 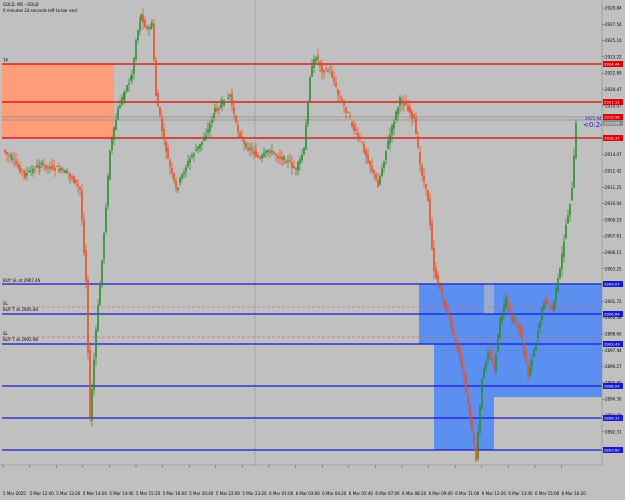 I want to click on take-profit-zone, so click(x=58, y=101).